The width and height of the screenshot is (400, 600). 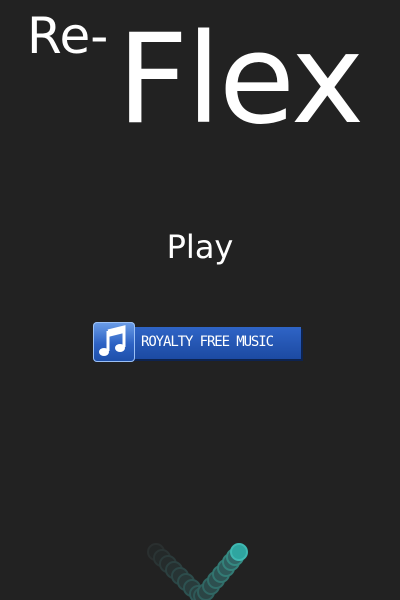 What do you see at coordinates (114, 342) in the screenshot?
I see `music-note-icon` at bounding box center [114, 342].